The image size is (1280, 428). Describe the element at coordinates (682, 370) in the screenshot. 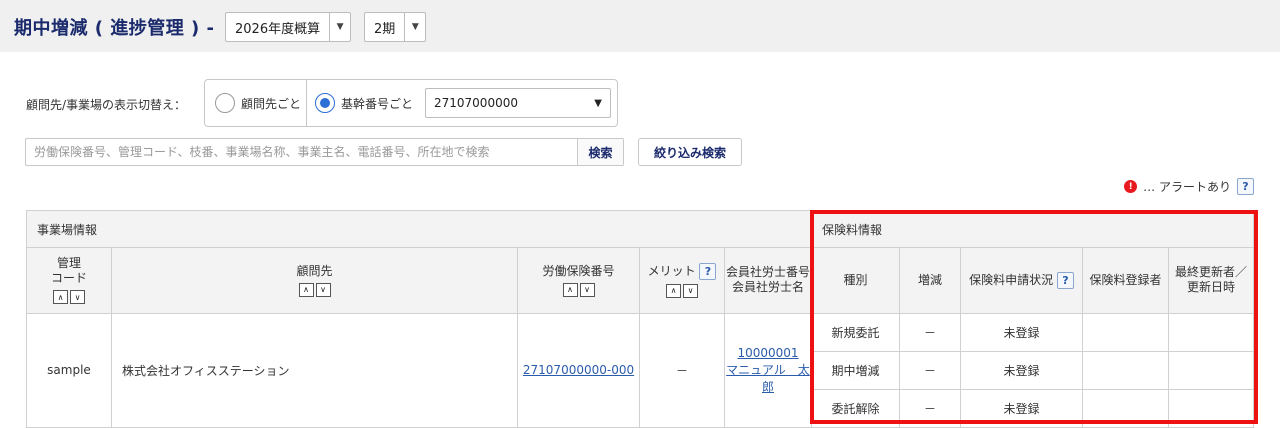

I see `cell-merit: －` at that location.